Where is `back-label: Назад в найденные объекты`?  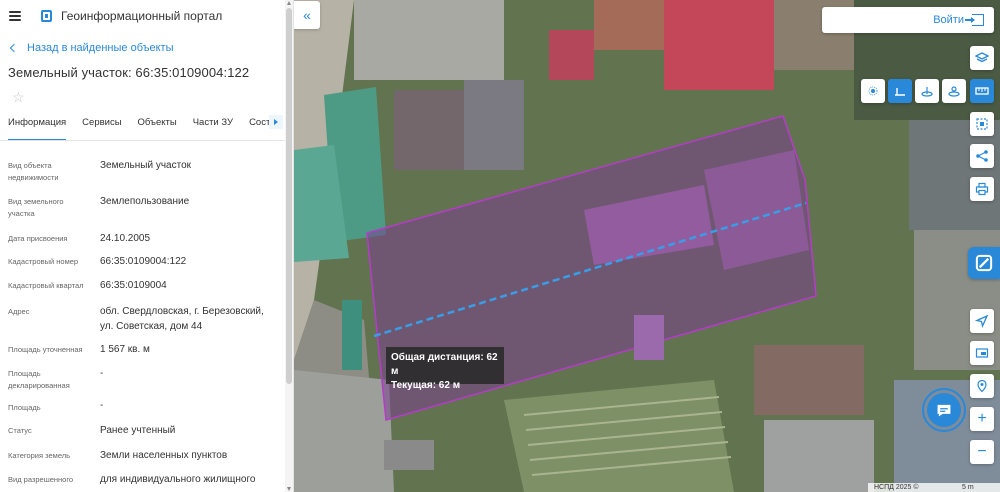
back-label: Назад в найденные объекты is located at coordinates (100, 48).